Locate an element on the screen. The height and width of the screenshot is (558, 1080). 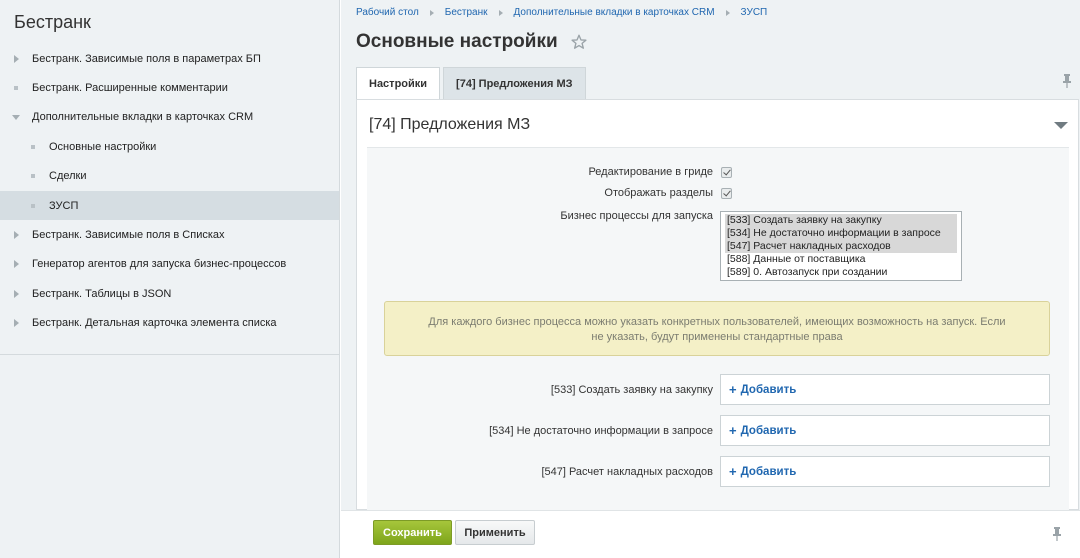
sidebar-item-label: Бестранк. Зависимые поля в параметрах БП is located at coordinates (146, 58).